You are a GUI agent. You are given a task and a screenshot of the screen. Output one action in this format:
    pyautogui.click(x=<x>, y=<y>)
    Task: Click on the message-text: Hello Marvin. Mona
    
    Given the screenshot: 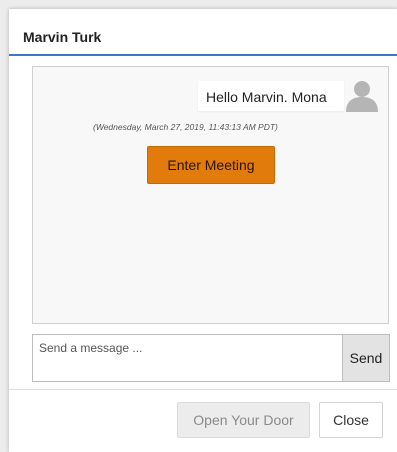 What is the action you would take?
    pyautogui.click(x=266, y=97)
    